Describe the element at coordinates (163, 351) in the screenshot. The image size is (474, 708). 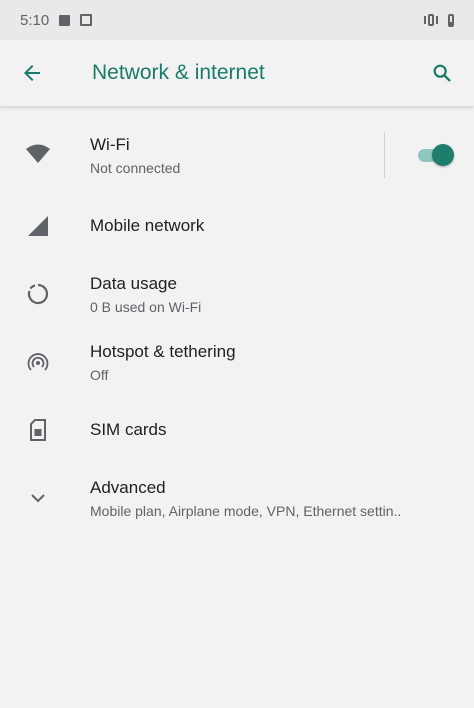
I see `hotspot-title: Hotspot & tethering` at that location.